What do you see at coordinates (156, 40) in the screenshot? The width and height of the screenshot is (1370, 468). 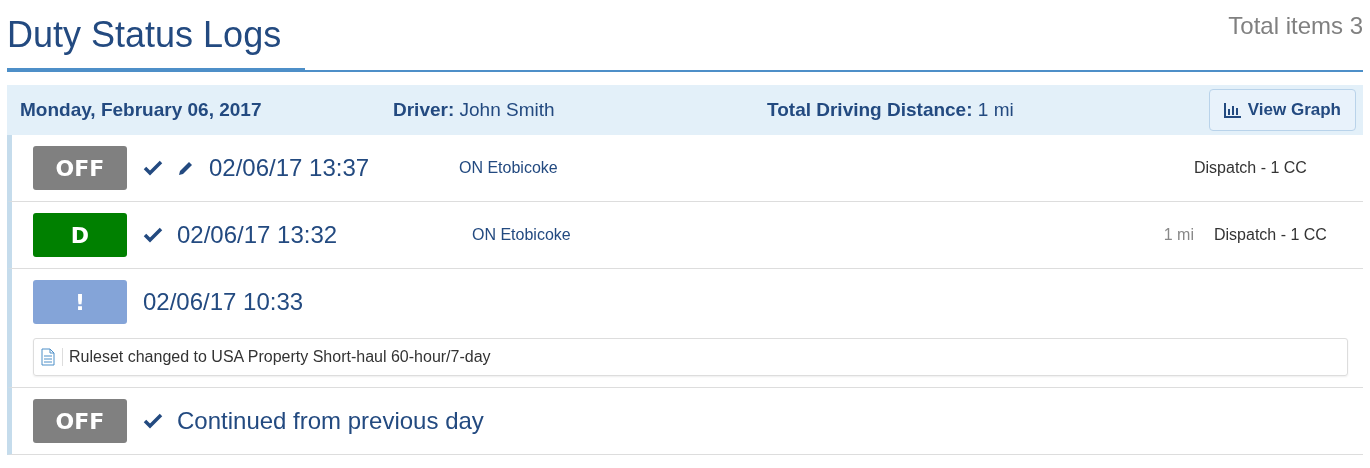 I see `page-title: Duty Status Logs` at bounding box center [156, 40].